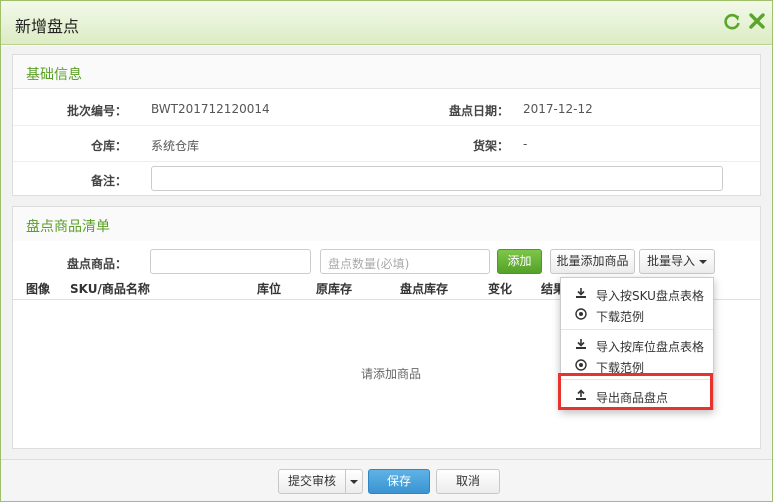 The width and height of the screenshot is (773, 502). What do you see at coordinates (175, 146) in the screenshot?
I see `warehouse-value: 系统仓库` at bounding box center [175, 146].